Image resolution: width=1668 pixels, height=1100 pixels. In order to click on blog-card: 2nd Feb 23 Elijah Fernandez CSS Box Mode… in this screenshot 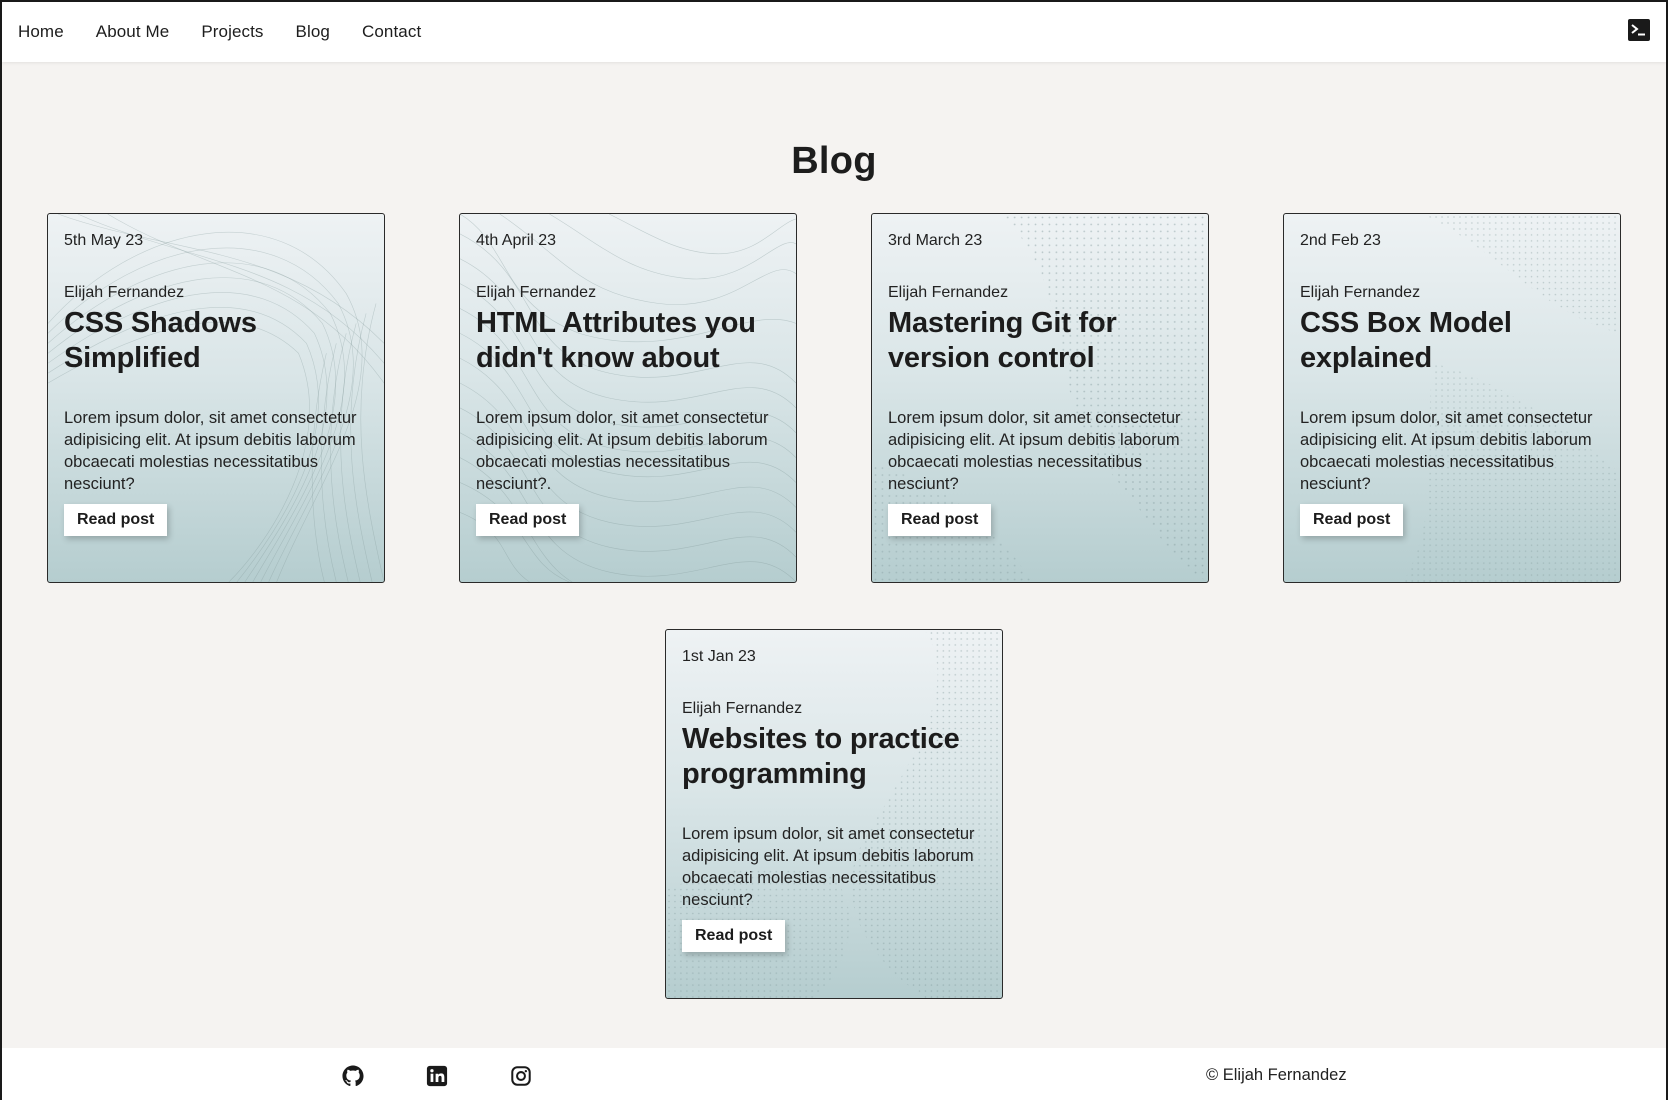, I will do `click(1452, 398)`.